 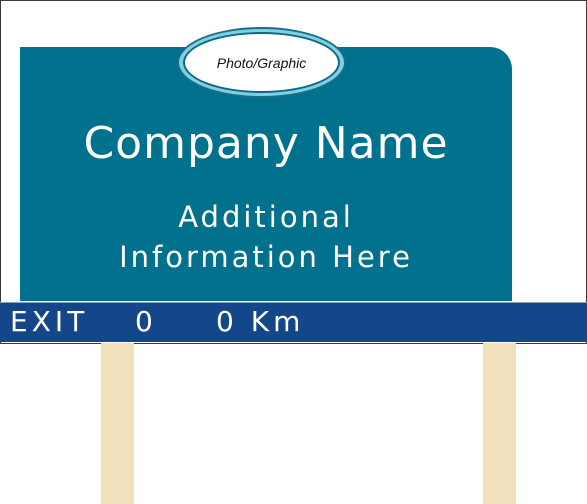 I want to click on photo-placeholder: Photo/Graphic, so click(x=261, y=62).